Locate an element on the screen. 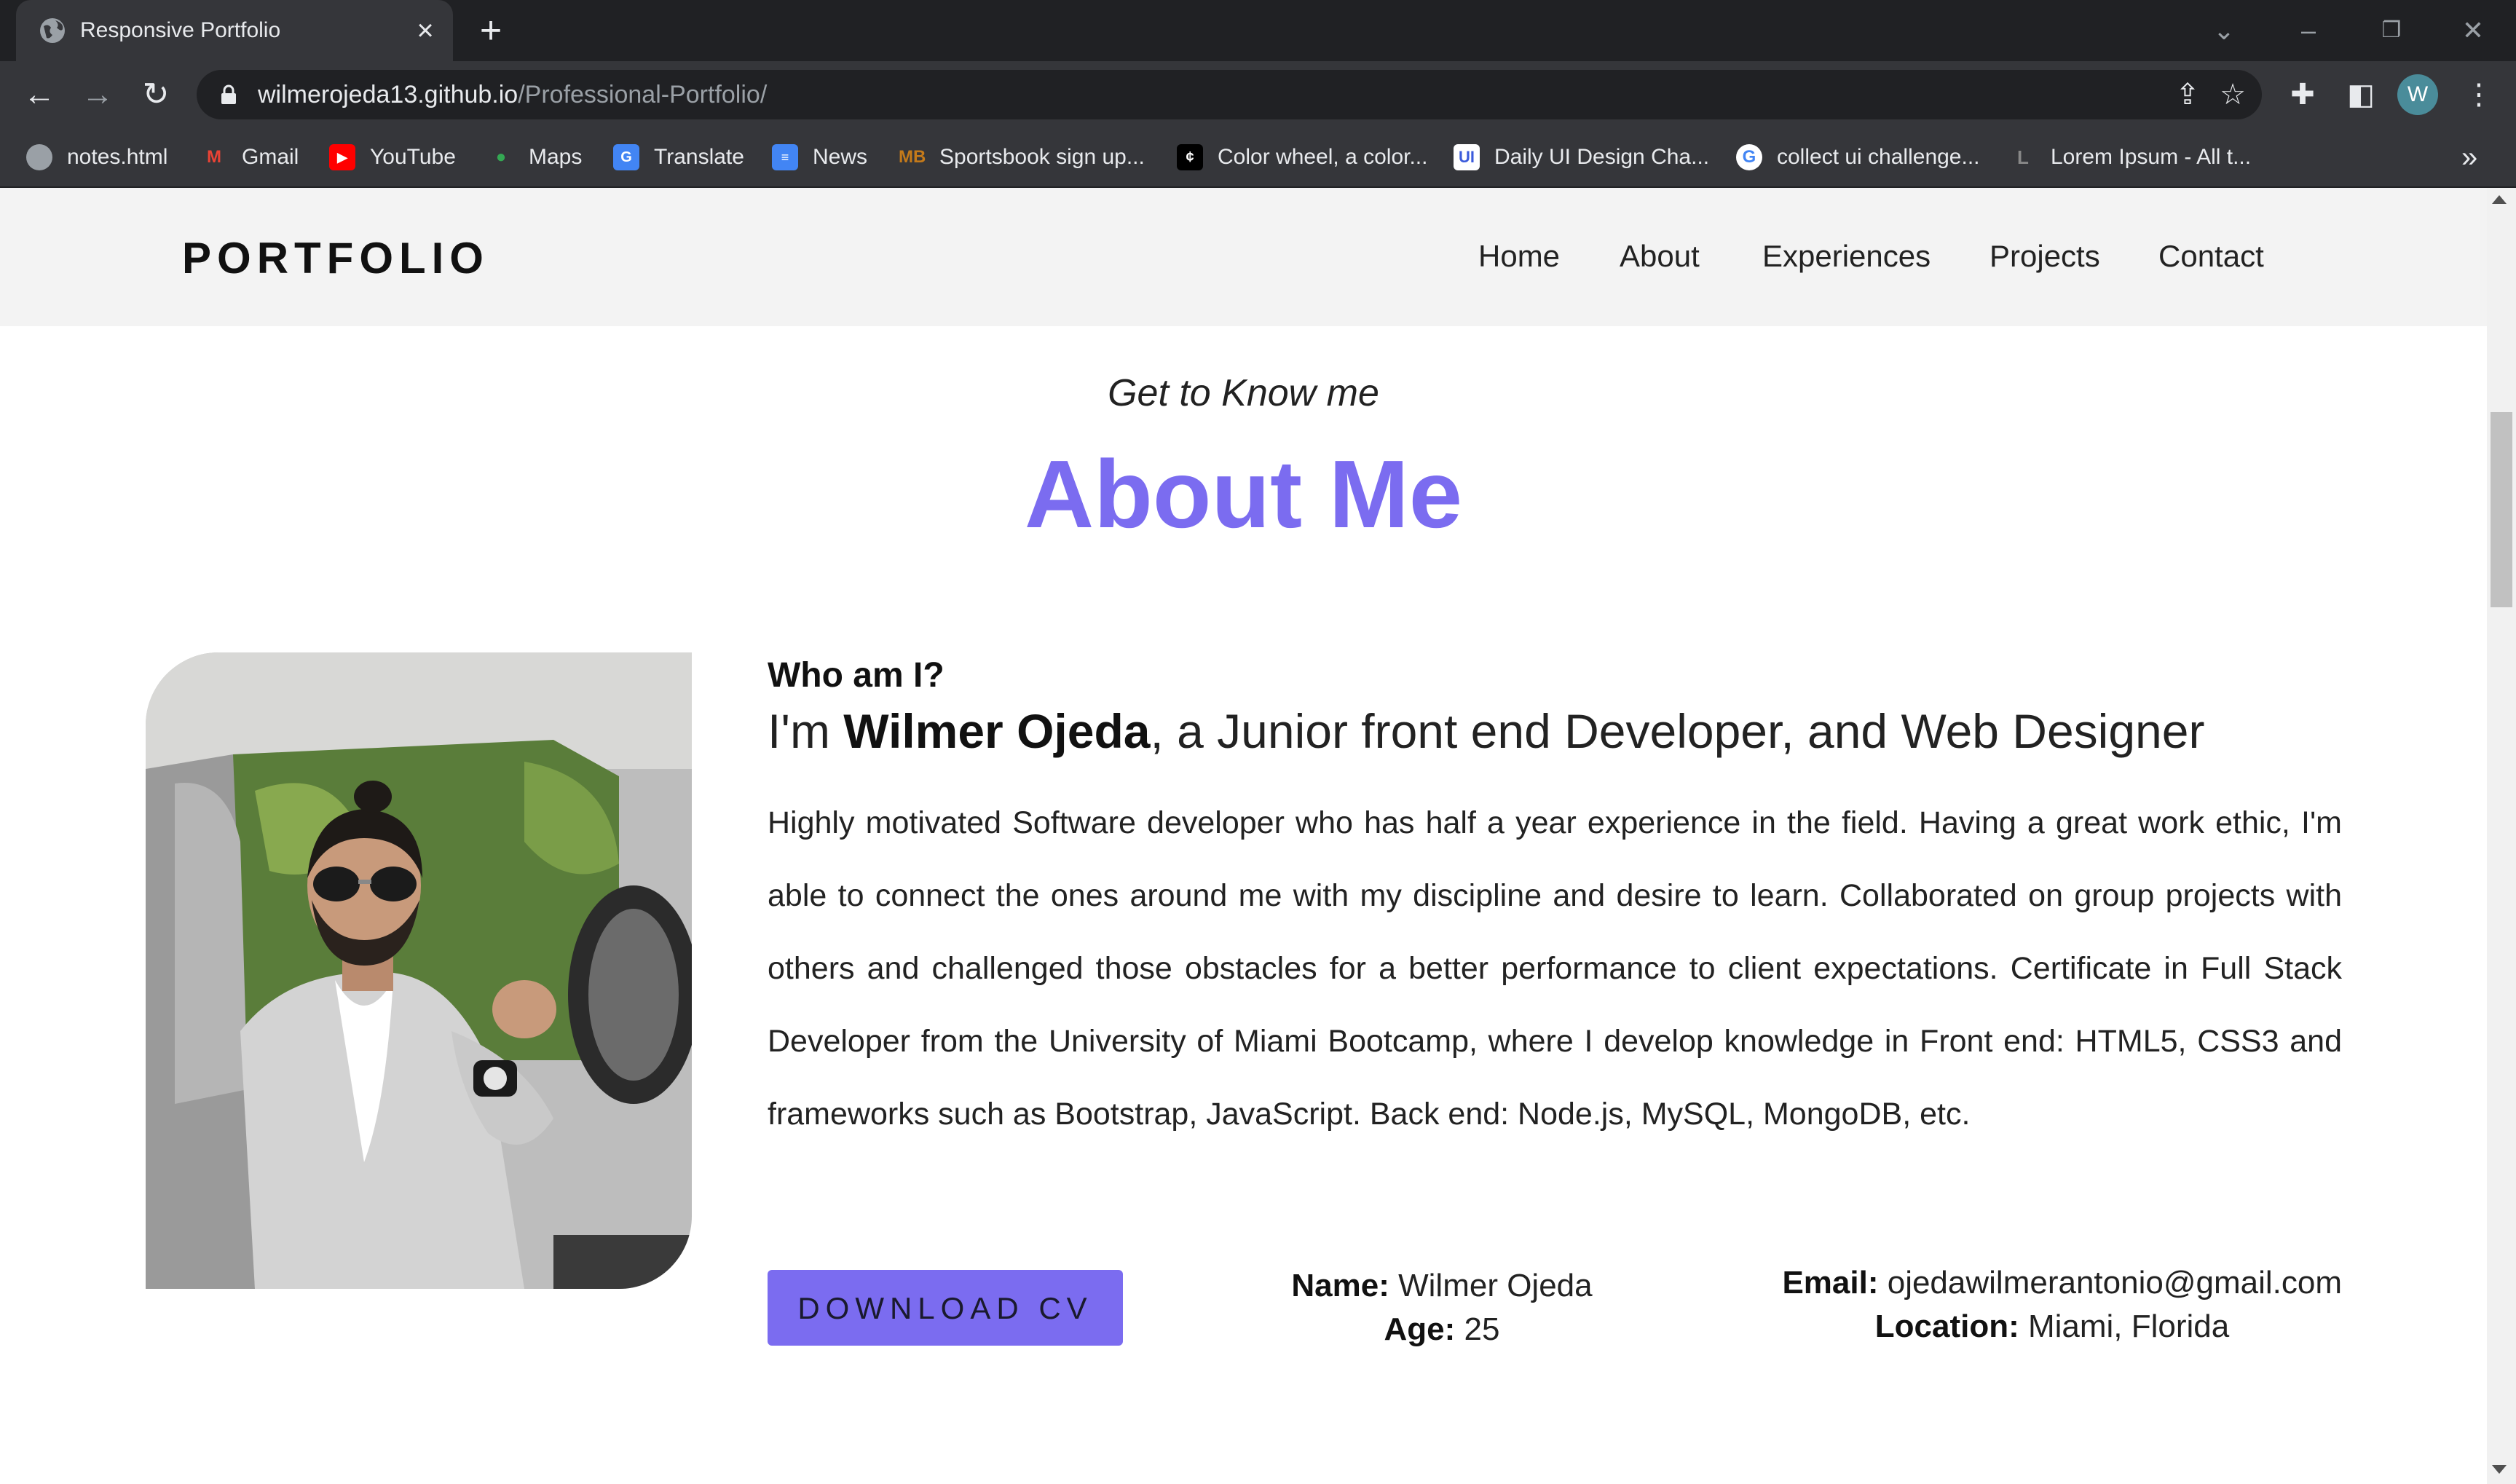  restore-icon: ❐ is located at coordinates (2391, 30).